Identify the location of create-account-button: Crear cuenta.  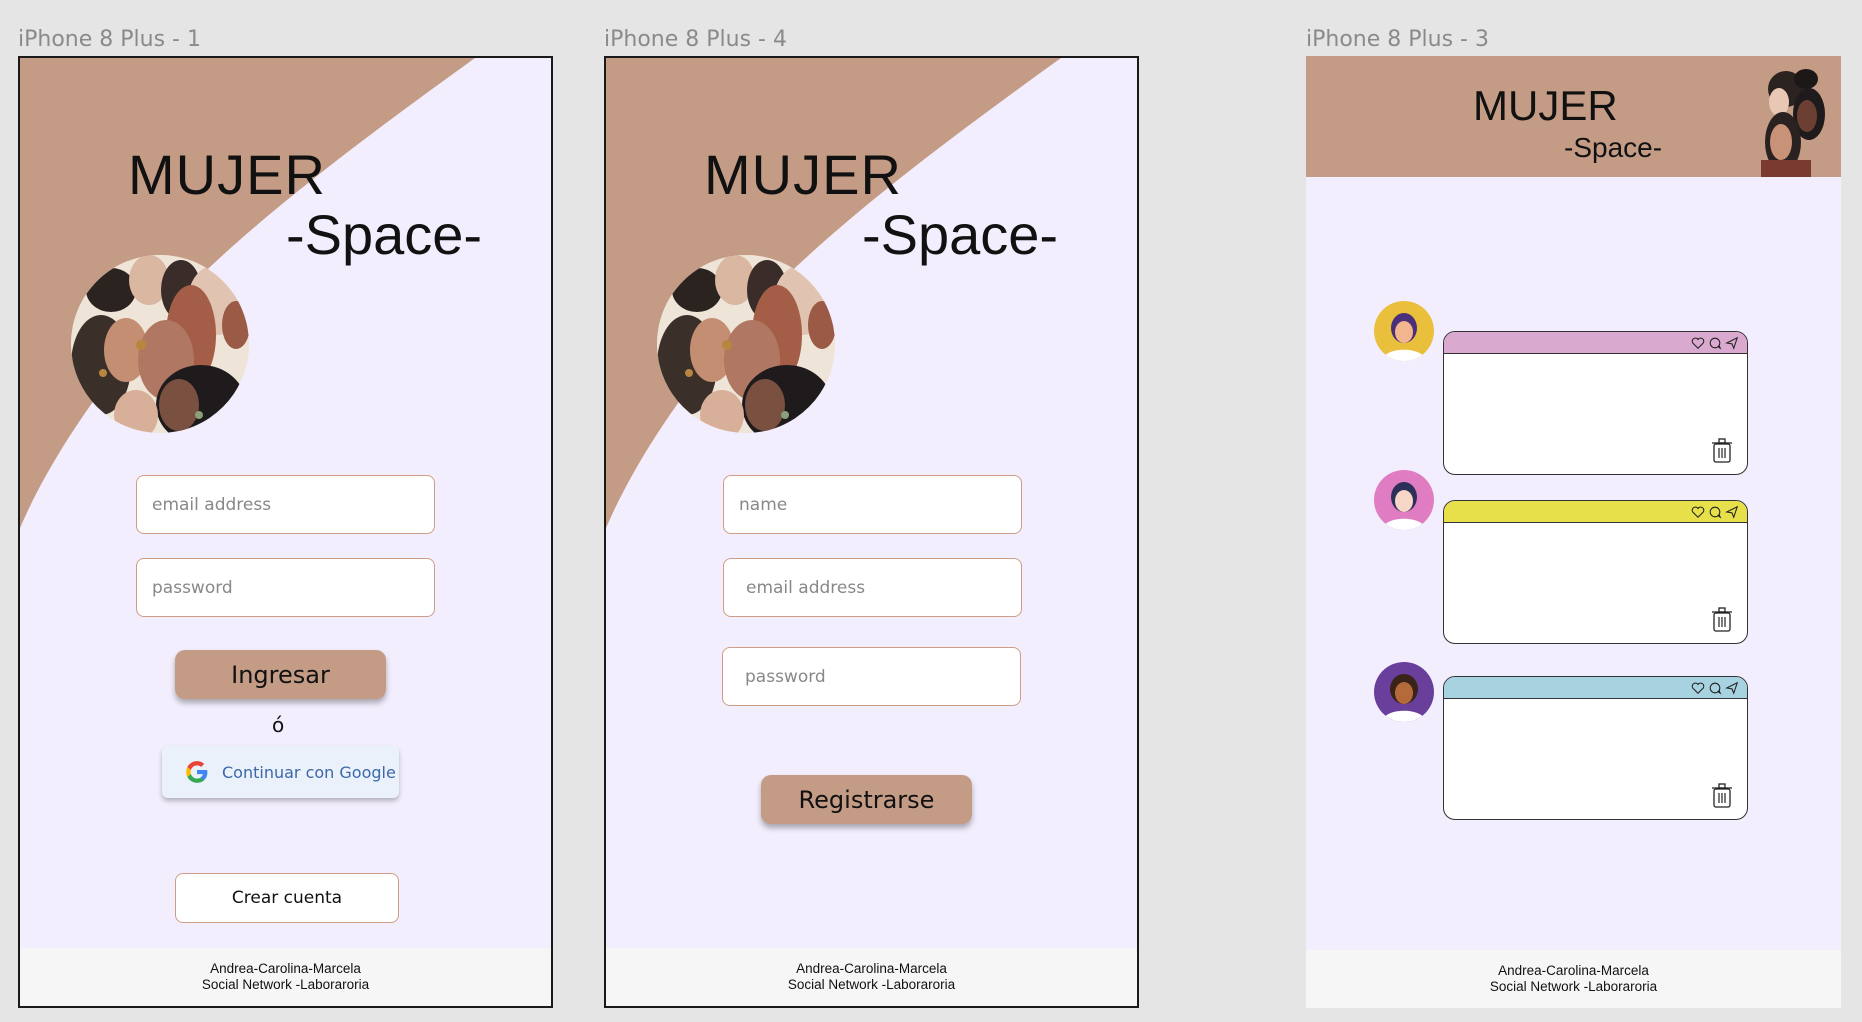
(287, 898).